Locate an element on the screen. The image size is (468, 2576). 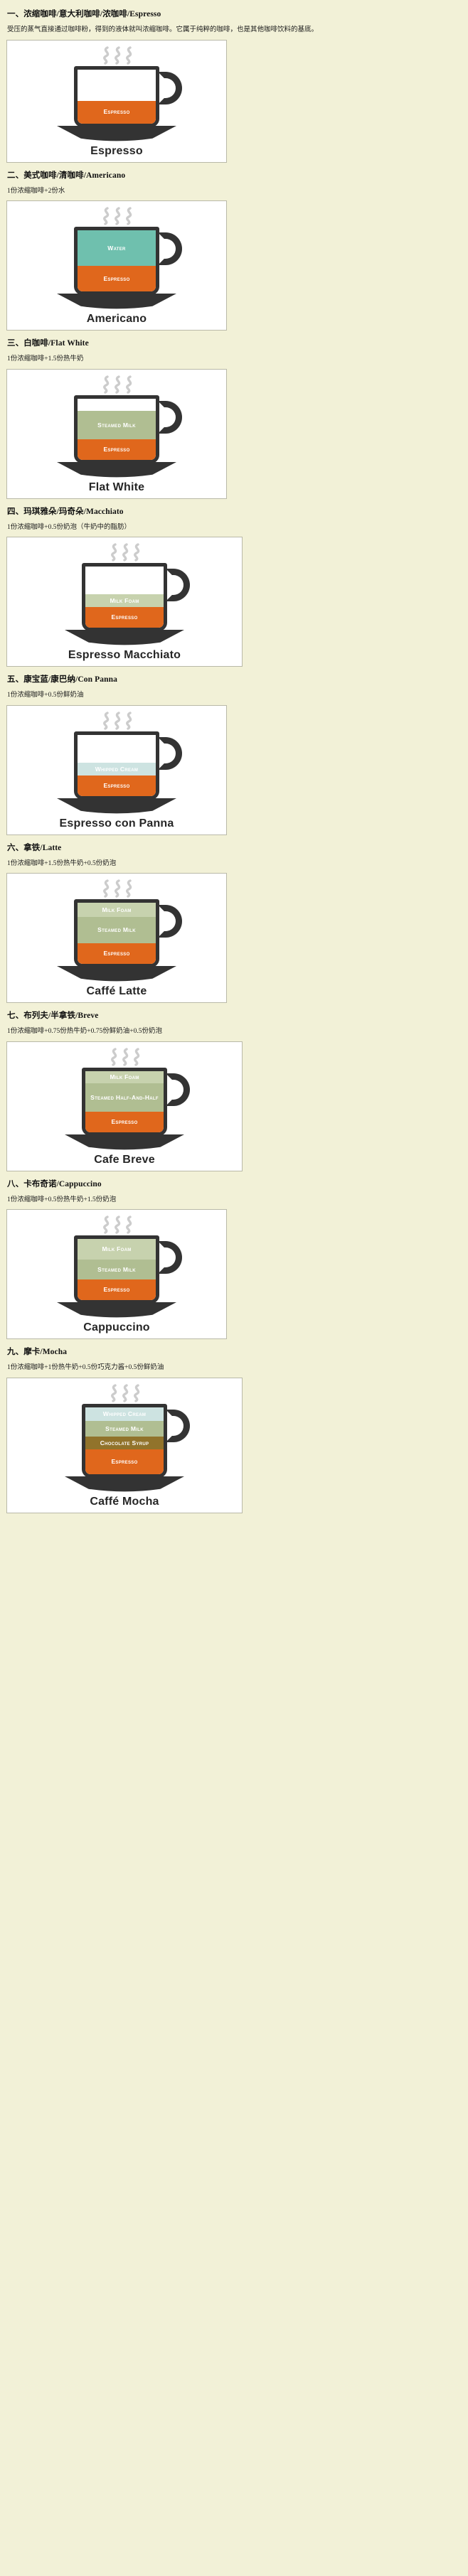
section-title: 五、康宝蓝/康巴纳/Con Panna is located at coordinates (62, 679).